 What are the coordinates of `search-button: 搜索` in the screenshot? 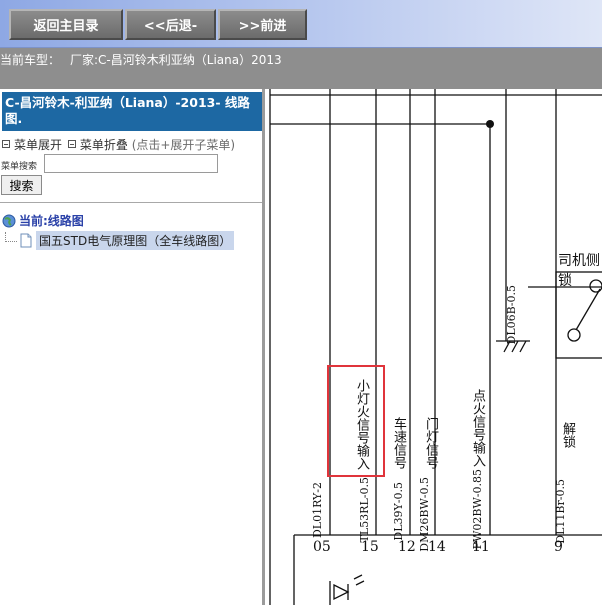 It's located at (21, 185).